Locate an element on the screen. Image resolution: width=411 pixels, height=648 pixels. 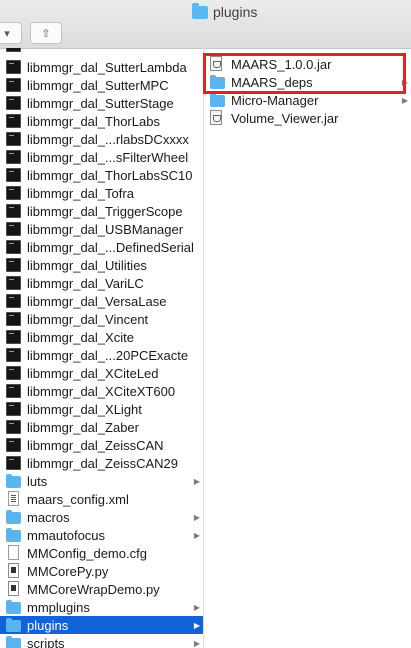
list-item-label: libmmgr_dal_ZeissCAN29 is located at coordinates (102, 463).